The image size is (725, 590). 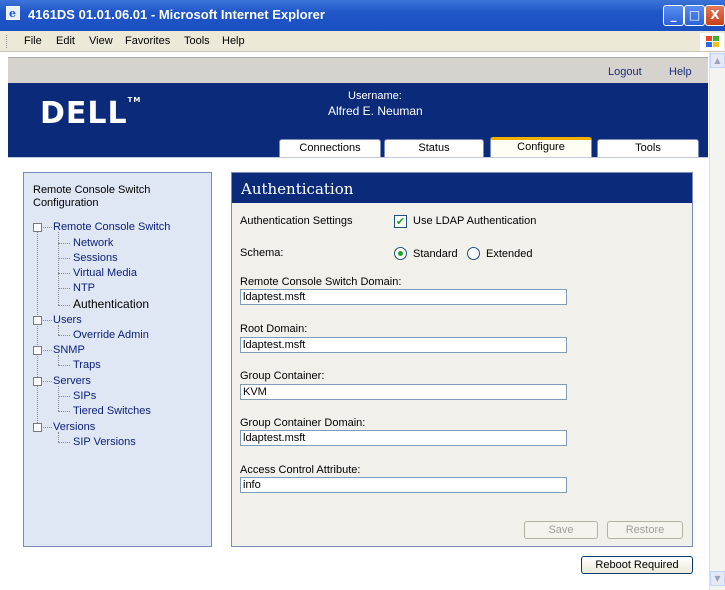 What do you see at coordinates (87, 365) in the screenshot?
I see `tree-item-traps: Traps` at bounding box center [87, 365].